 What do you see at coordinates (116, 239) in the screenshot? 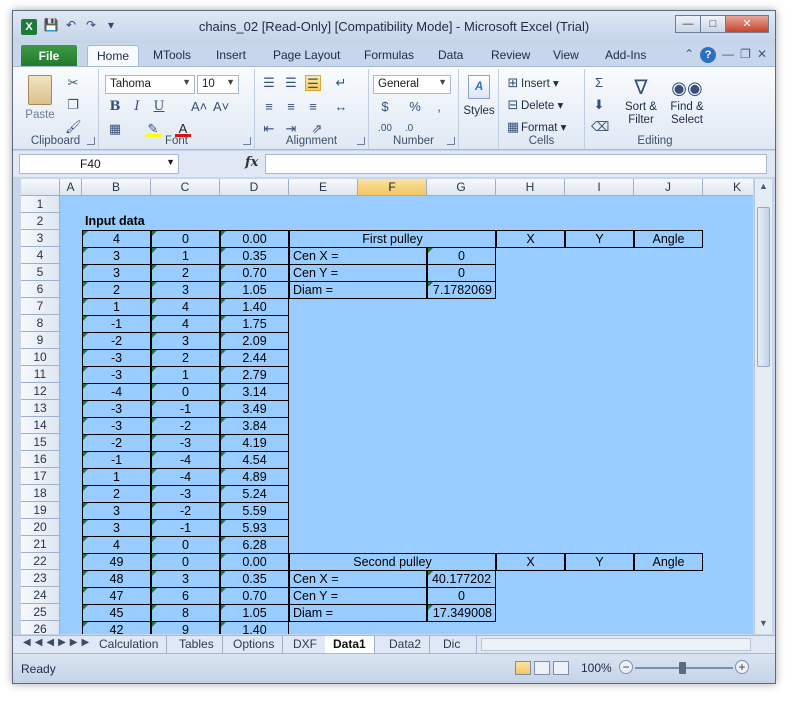
I see `cell-b3: 4` at bounding box center [116, 239].